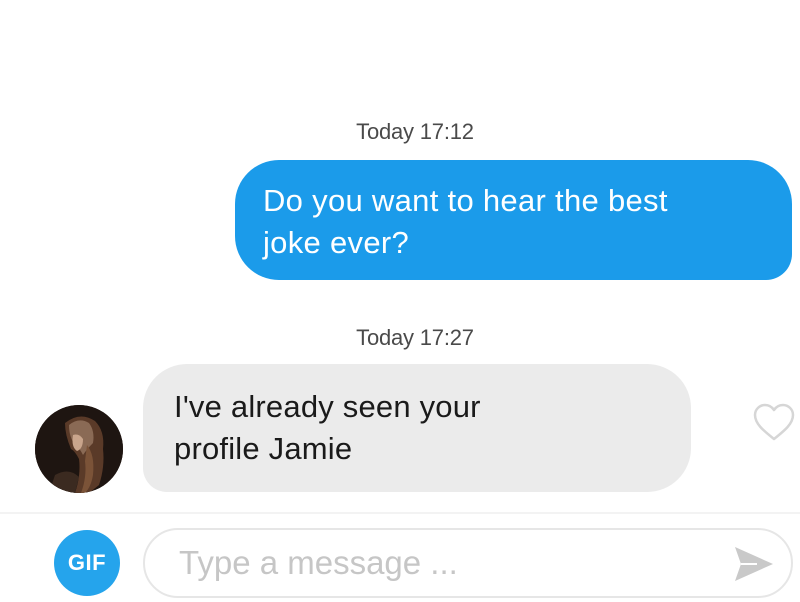 The image size is (800, 602). I want to click on message-input, so click(449, 563).